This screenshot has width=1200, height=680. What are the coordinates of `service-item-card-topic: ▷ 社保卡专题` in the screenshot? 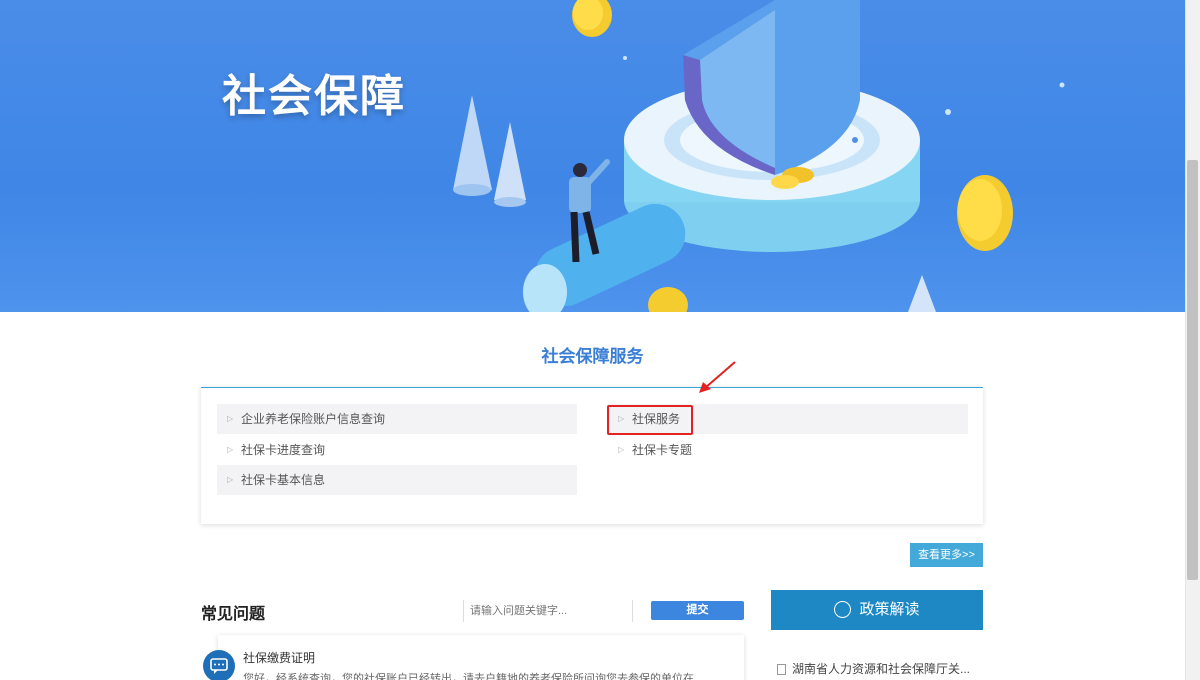 It's located at (788, 450).